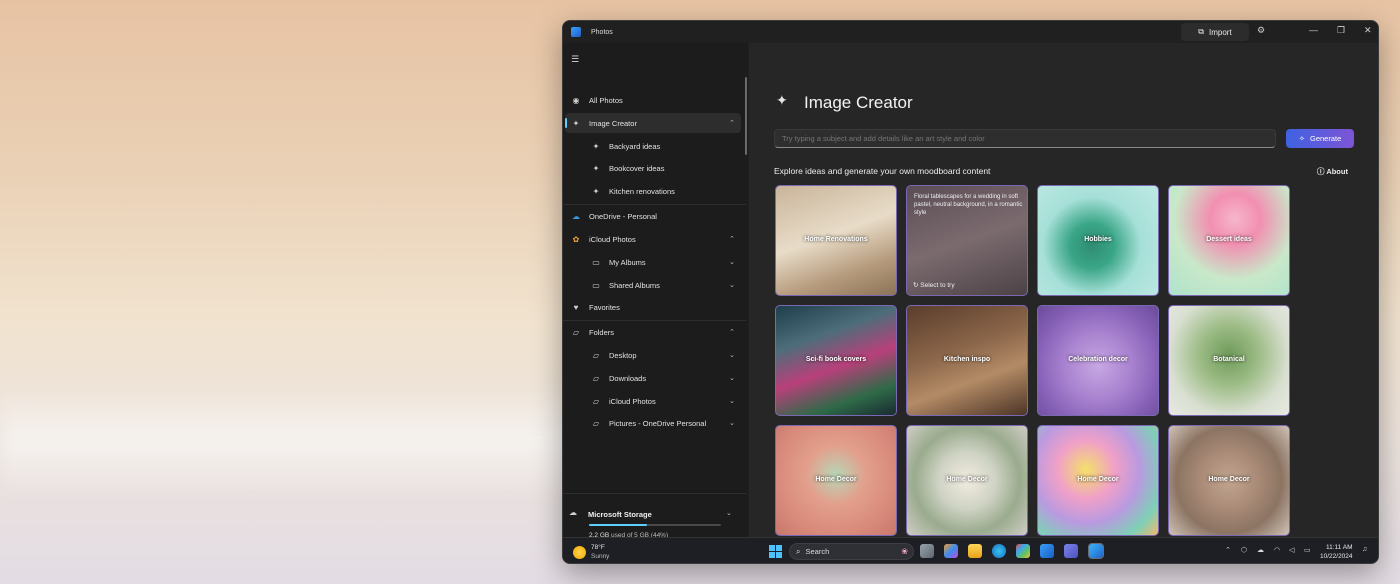 The width and height of the screenshot is (1400, 584). What do you see at coordinates (653, 239) in the screenshot?
I see `sidebar-item-icloud-photos: ✿ iCloud Photos ⌃` at bounding box center [653, 239].